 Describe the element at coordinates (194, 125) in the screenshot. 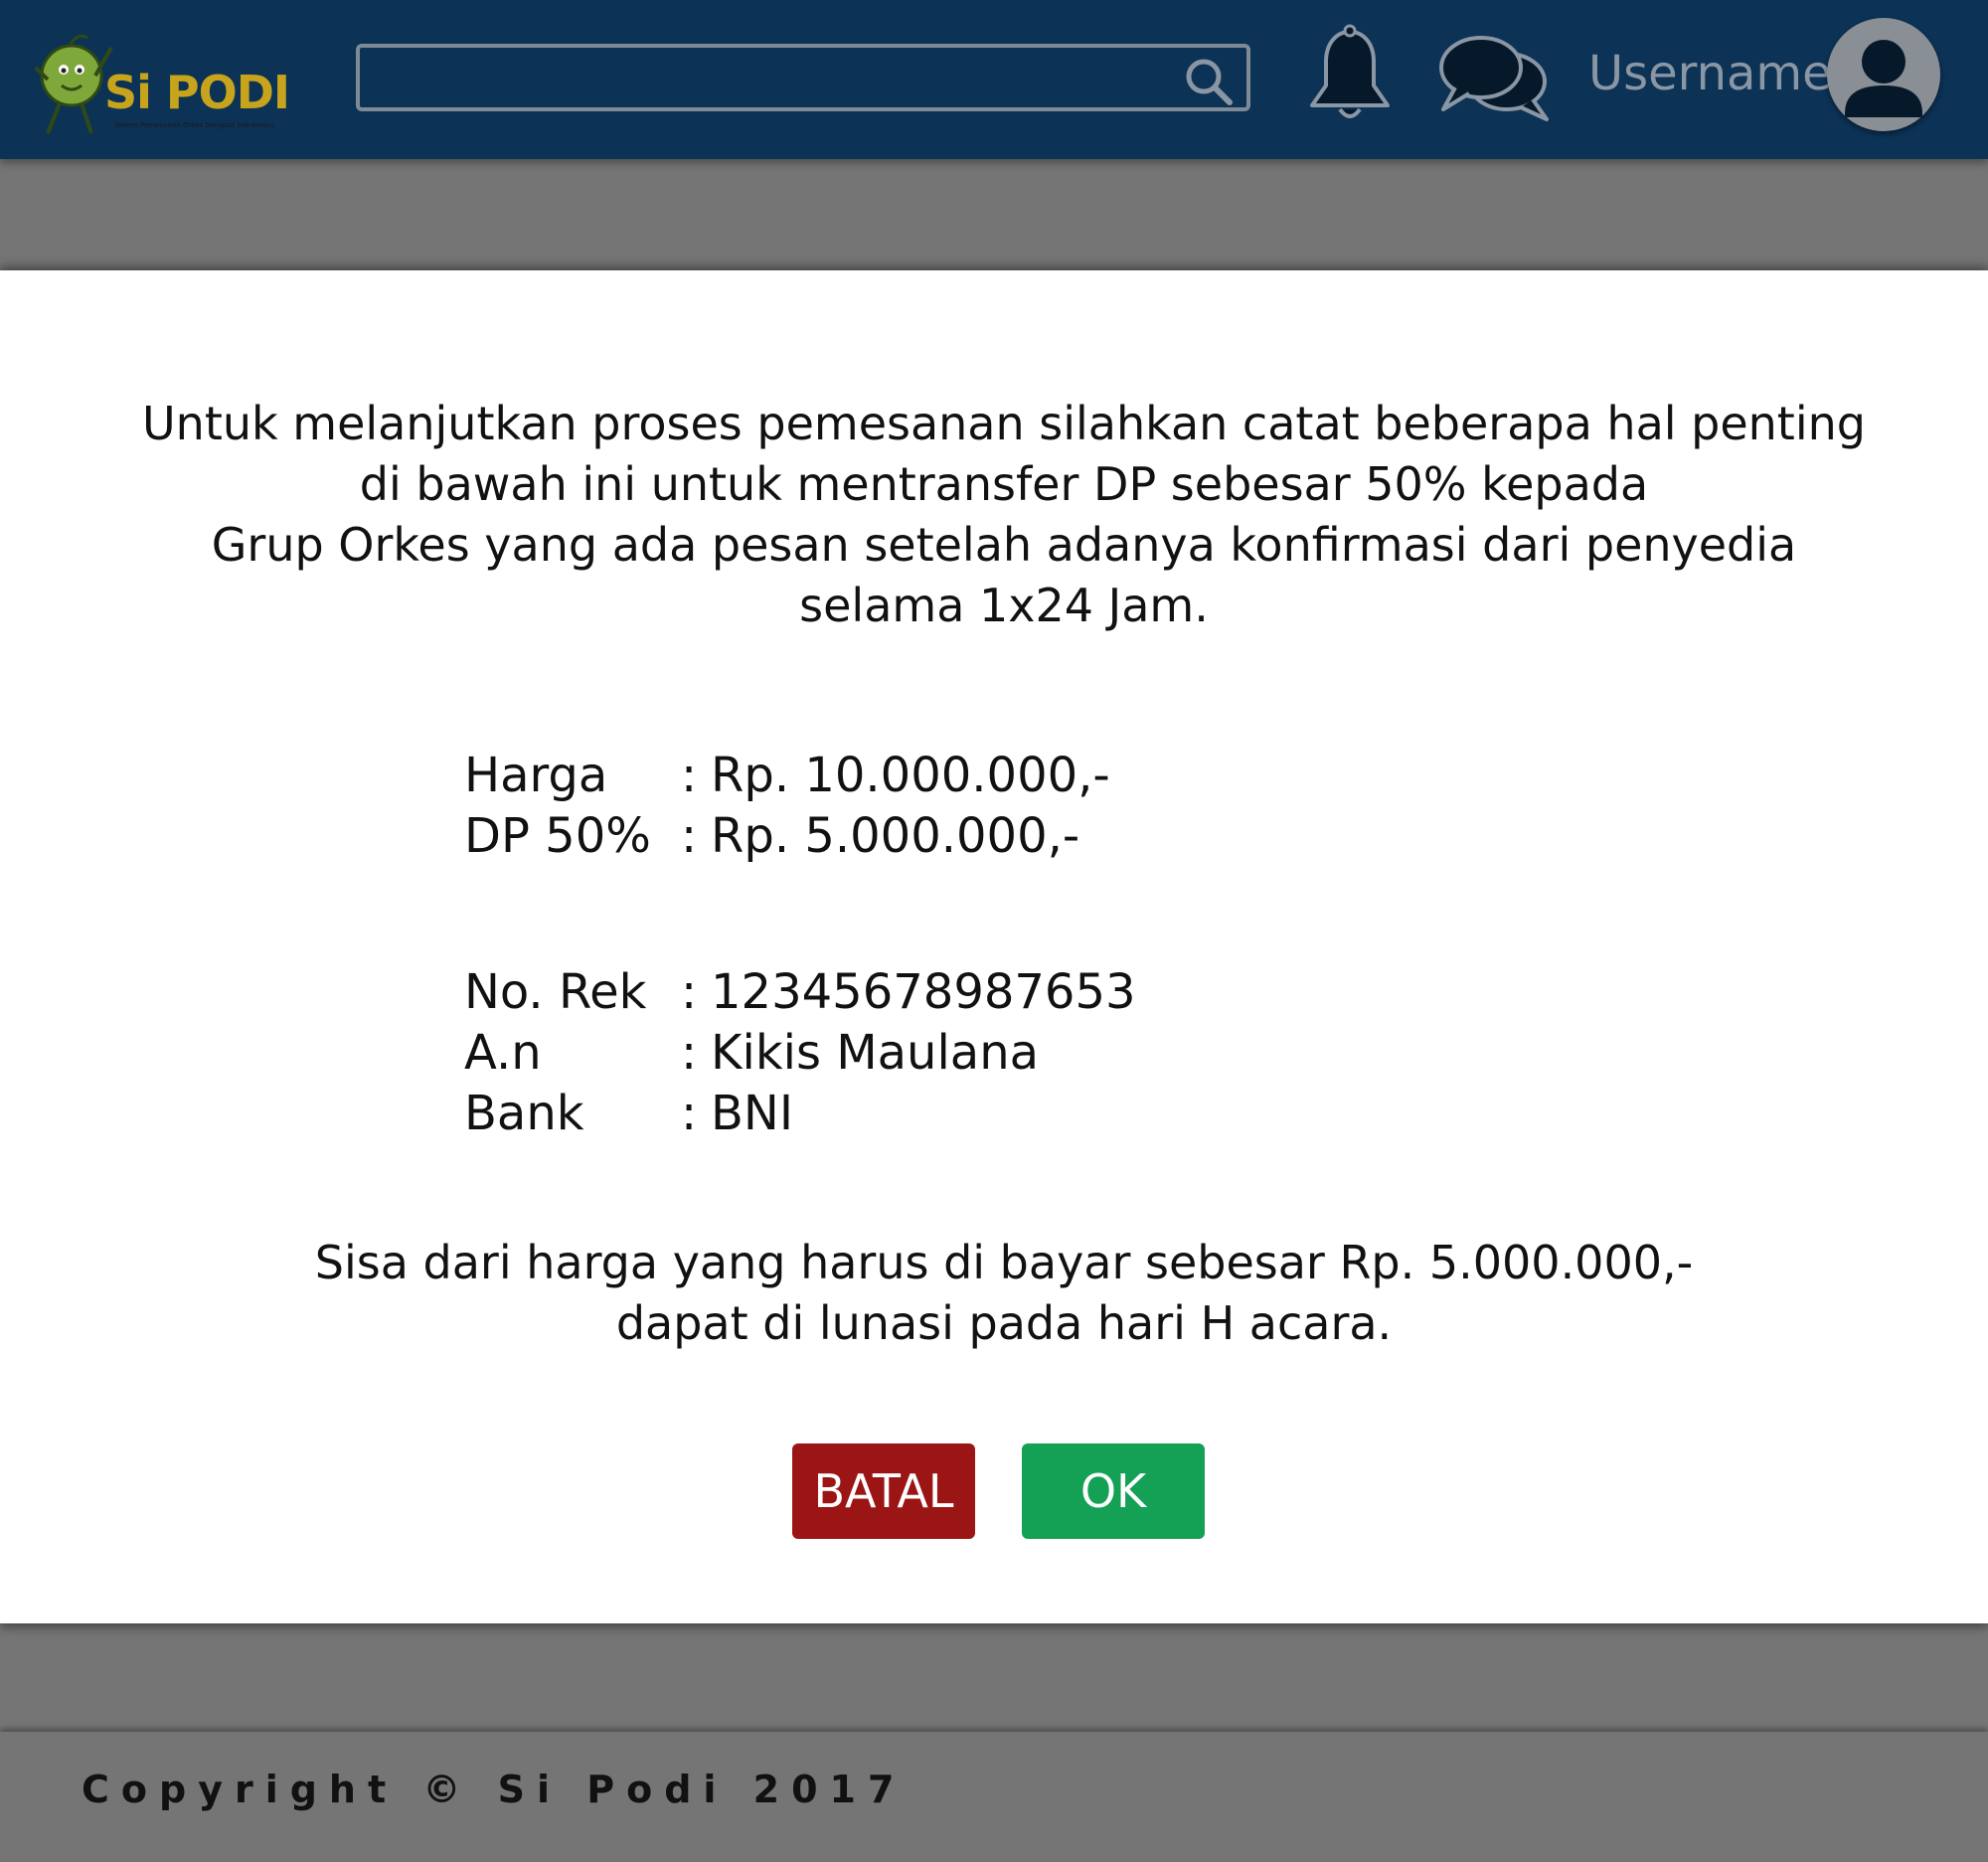

I see `logo-subtitle: Sistem Pemesanan Orkes Dangdut Indramayu` at that location.